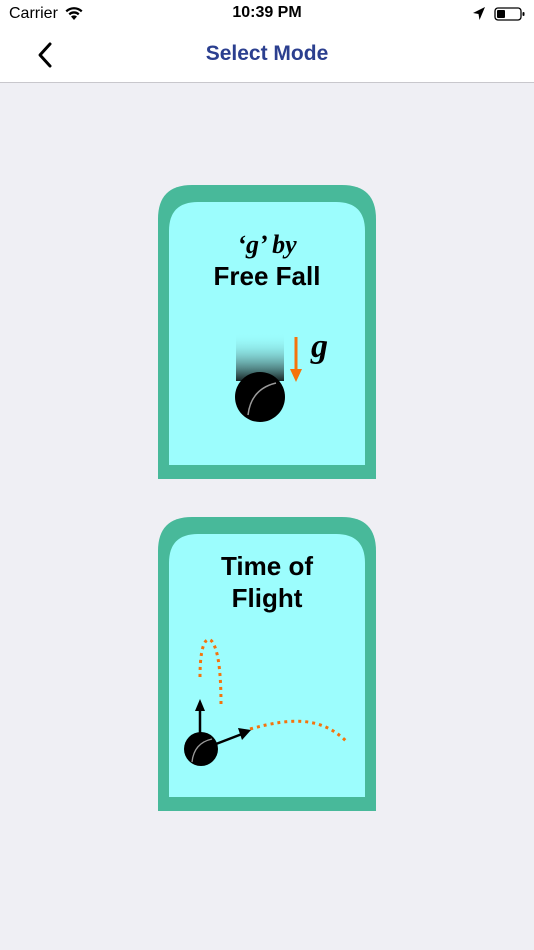  Describe the element at coordinates (319, 346) in the screenshot. I see `gravity-symbol: g` at that location.